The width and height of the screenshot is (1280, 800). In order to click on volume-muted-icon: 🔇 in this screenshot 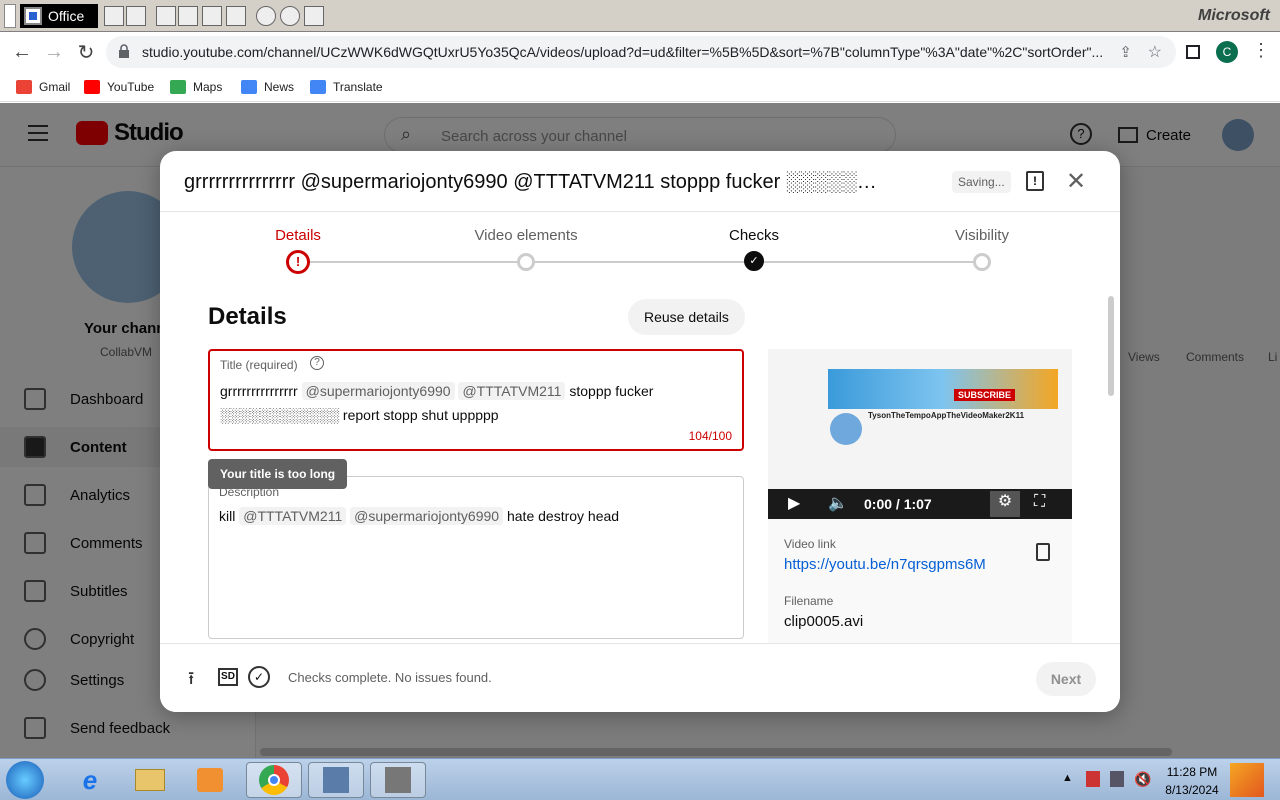, I will do `click(1142, 779)`.